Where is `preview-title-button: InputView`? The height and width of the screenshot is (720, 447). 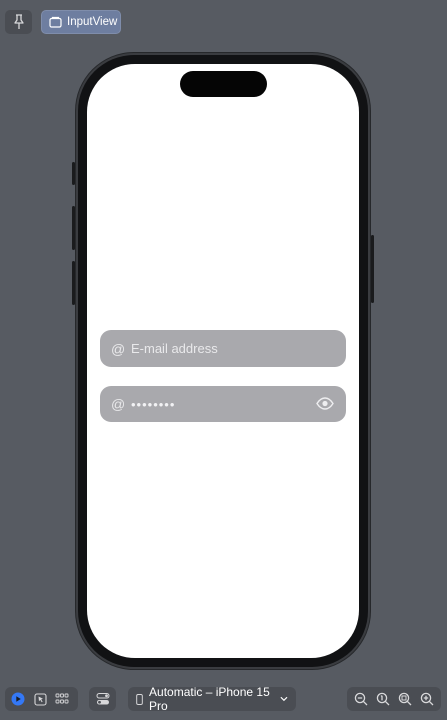 preview-title-button: InputView is located at coordinates (81, 22).